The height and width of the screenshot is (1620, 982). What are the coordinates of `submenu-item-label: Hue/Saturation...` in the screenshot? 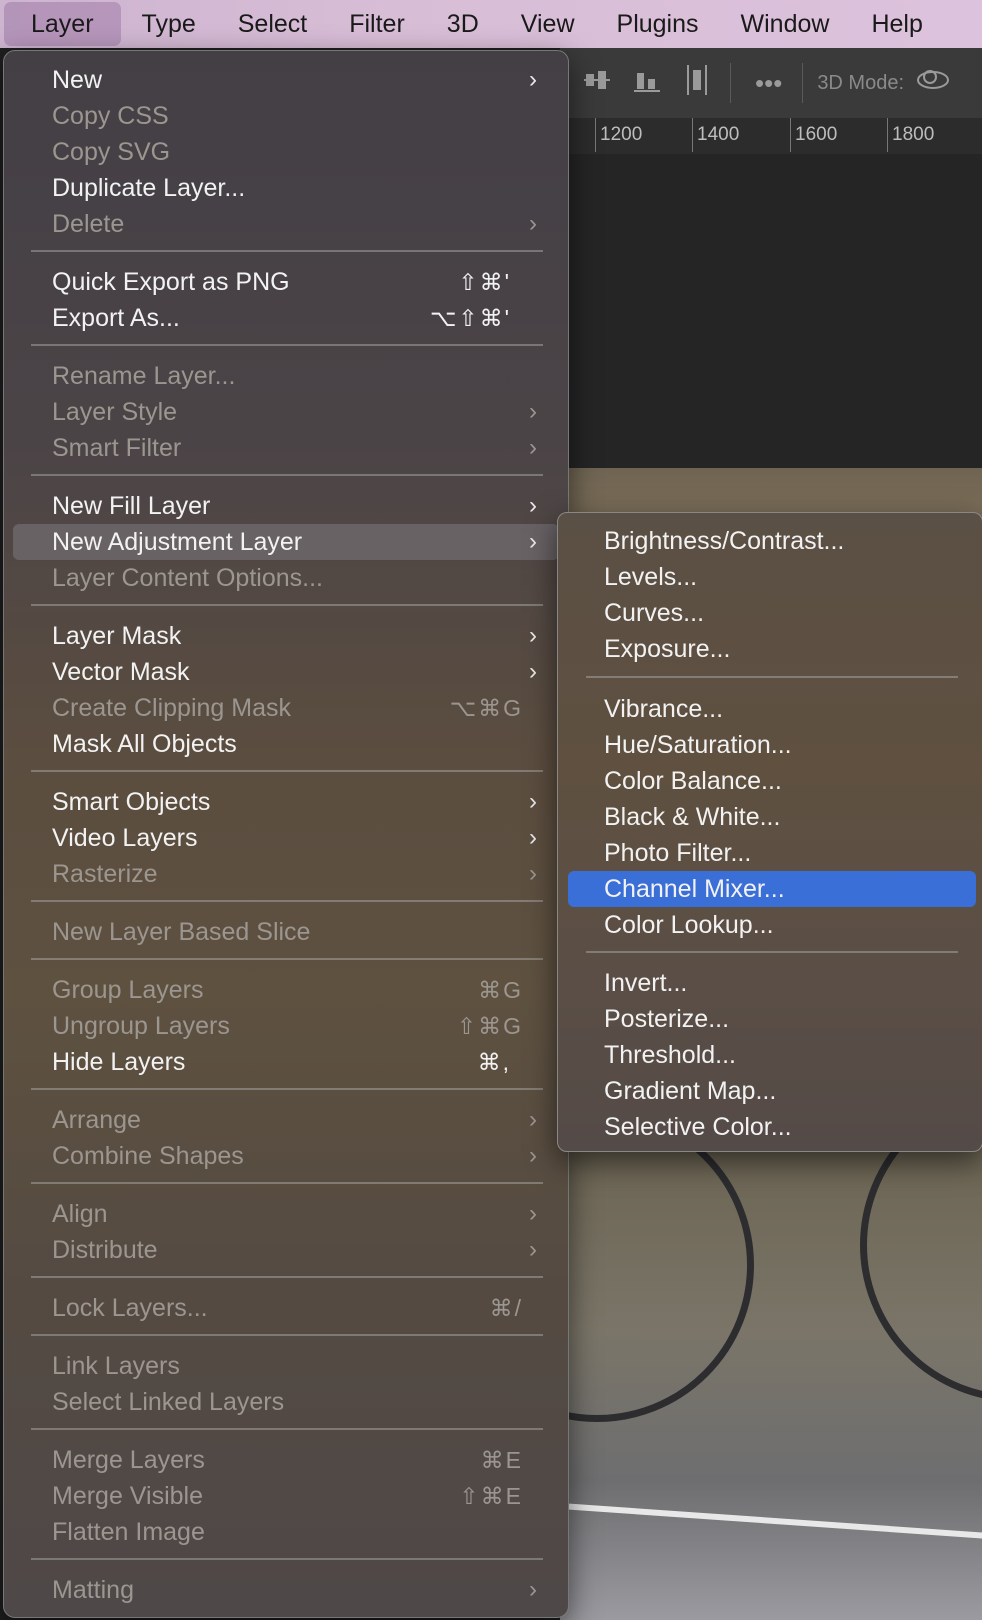 It's located at (698, 744).